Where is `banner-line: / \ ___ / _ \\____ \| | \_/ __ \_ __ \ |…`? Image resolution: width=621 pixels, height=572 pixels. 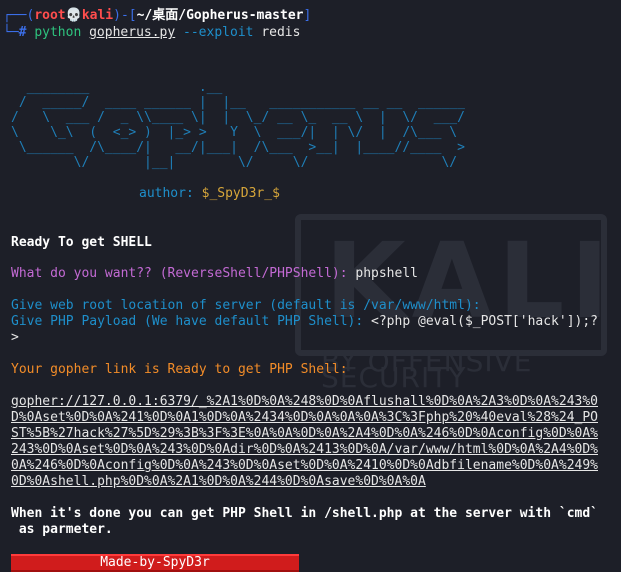
banner-line: / \ ___ / _ \\____ \| | \_/ __ \_ __ \ |… is located at coordinates (238, 117).